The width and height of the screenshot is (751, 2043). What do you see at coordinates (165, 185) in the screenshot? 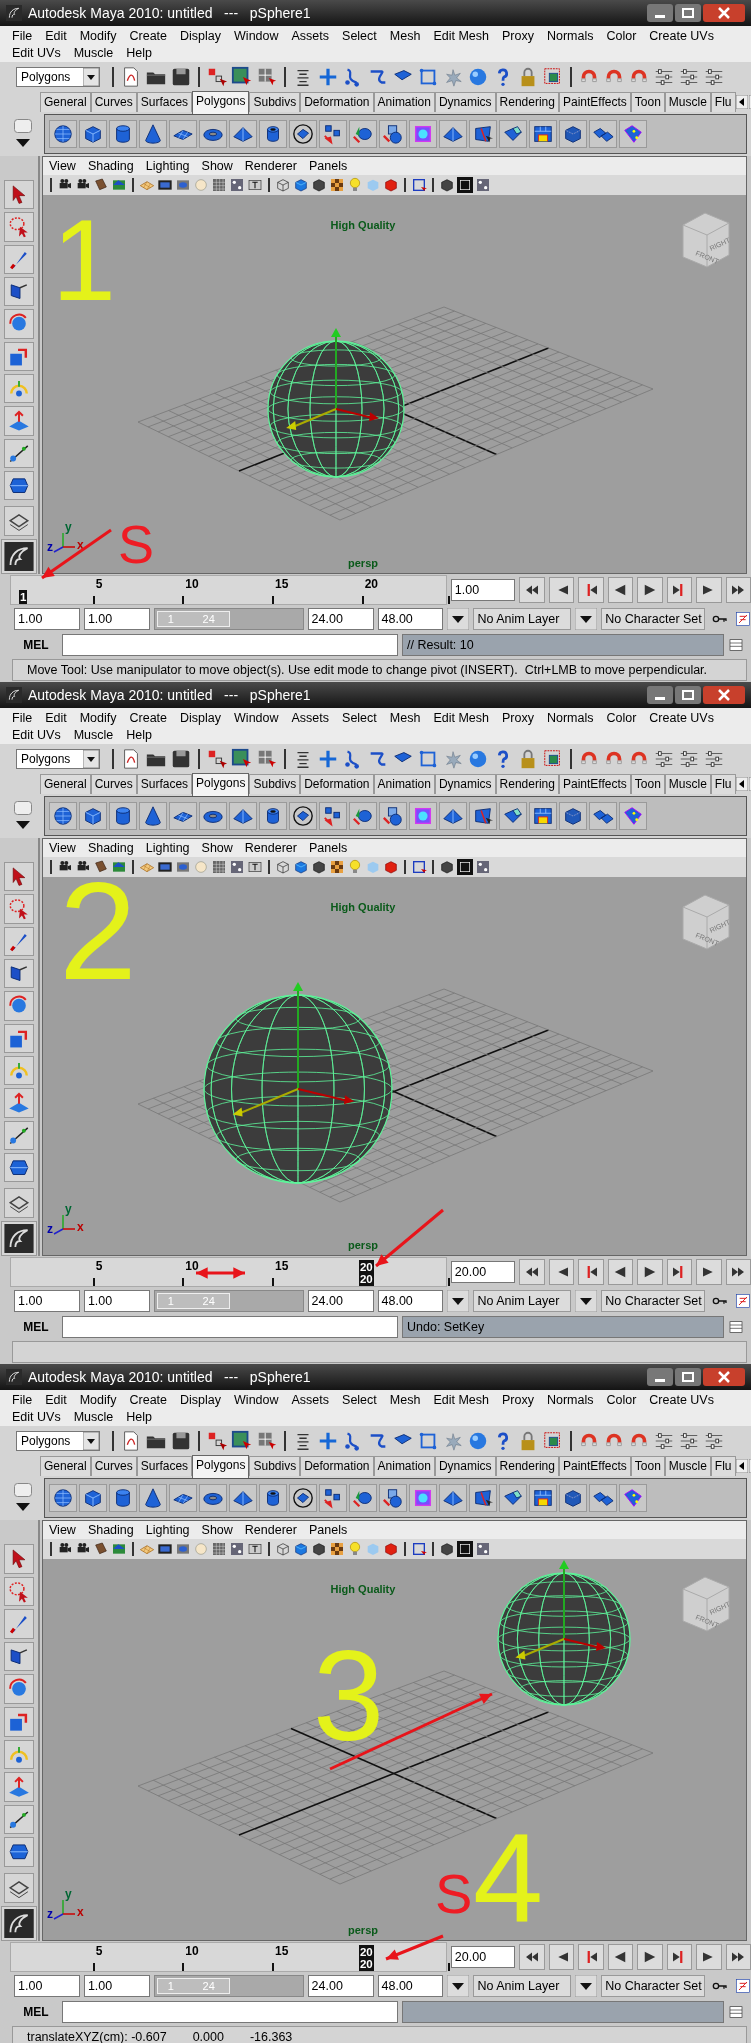
I see `film-icon` at bounding box center [165, 185].